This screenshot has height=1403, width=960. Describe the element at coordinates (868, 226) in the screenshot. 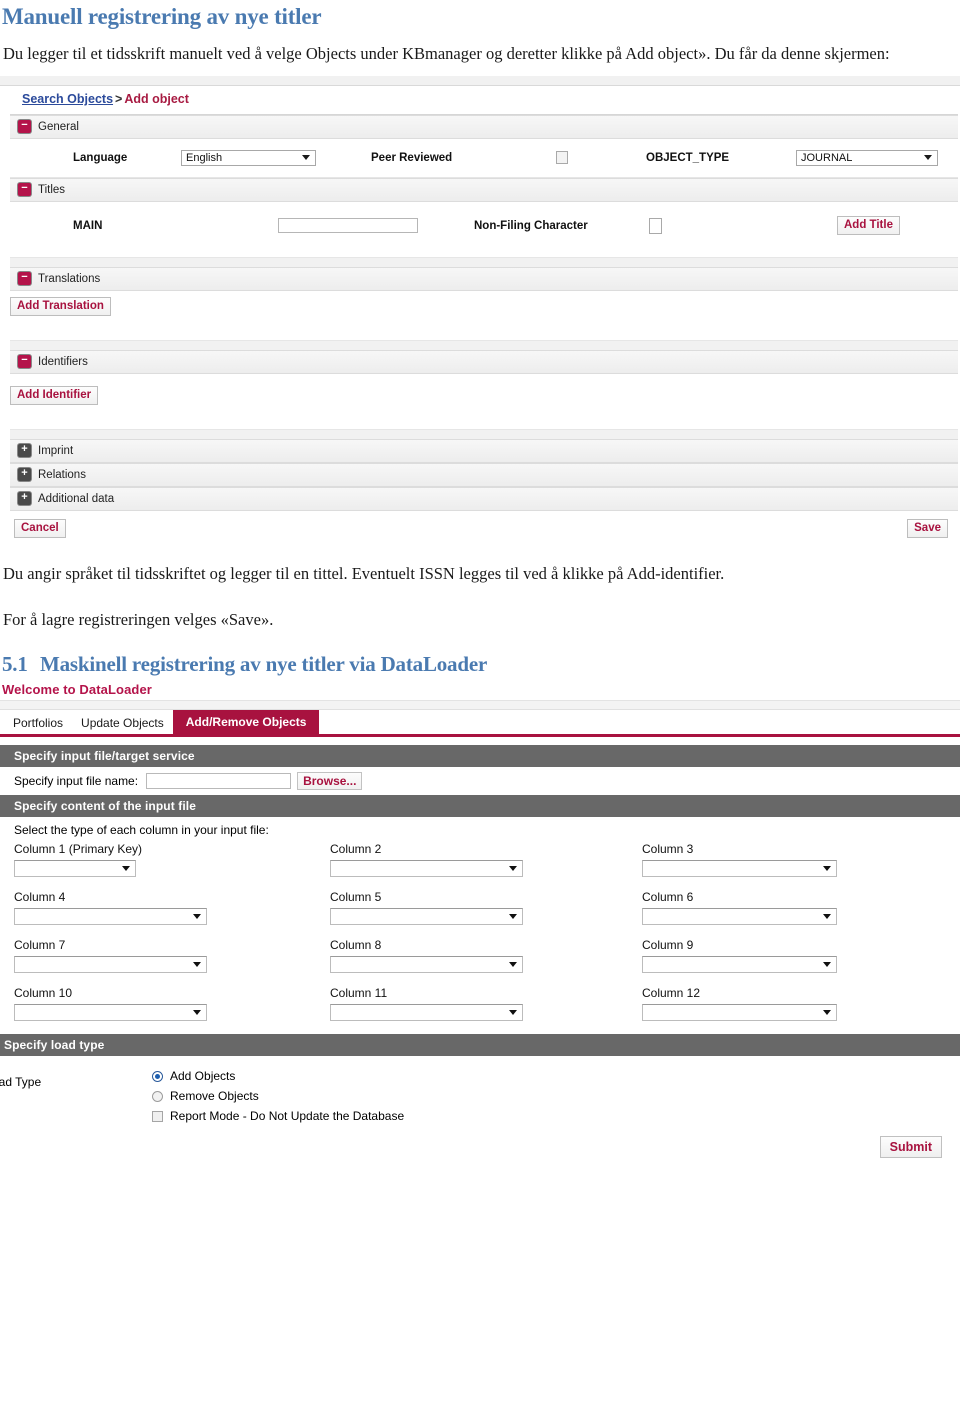

I see `add-title-button: Add Title` at that location.